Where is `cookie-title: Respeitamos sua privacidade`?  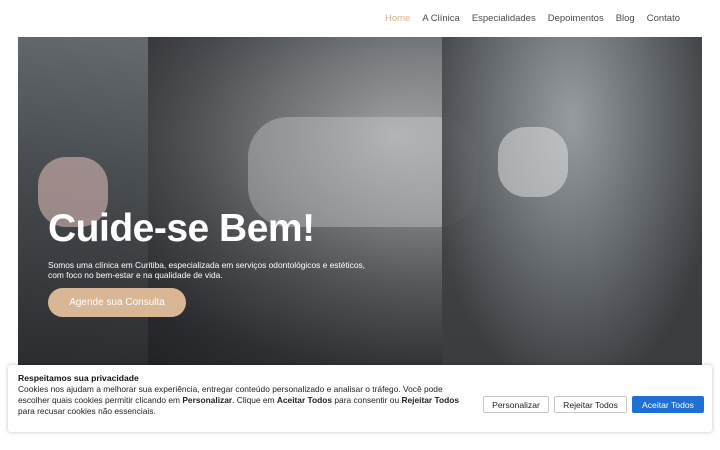
cookie-title: Respeitamos sua privacidade is located at coordinates (78, 378).